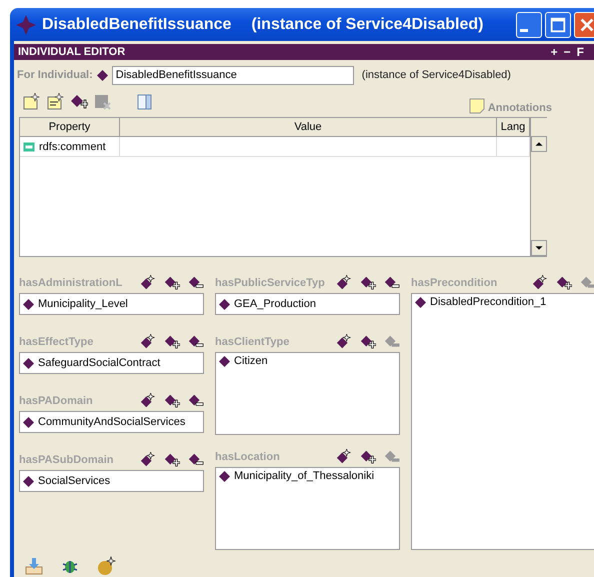 The width and height of the screenshot is (594, 577). I want to click on individual-type: (instance of Service4Disabled), so click(436, 75).